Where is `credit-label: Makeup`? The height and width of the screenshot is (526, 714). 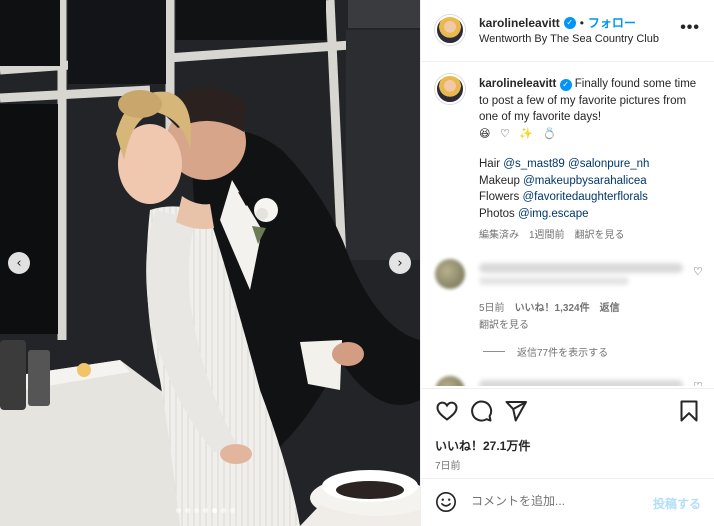 credit-label: Makeup is located at coordinates (499, 180).